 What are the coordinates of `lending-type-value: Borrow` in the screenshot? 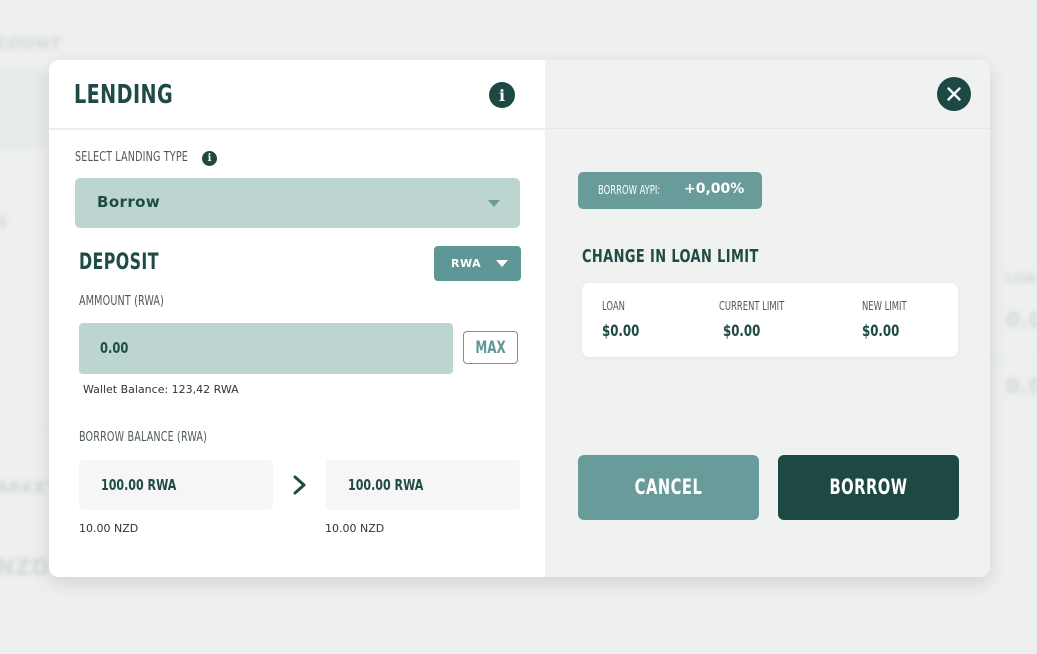 It's located at (129, 202).